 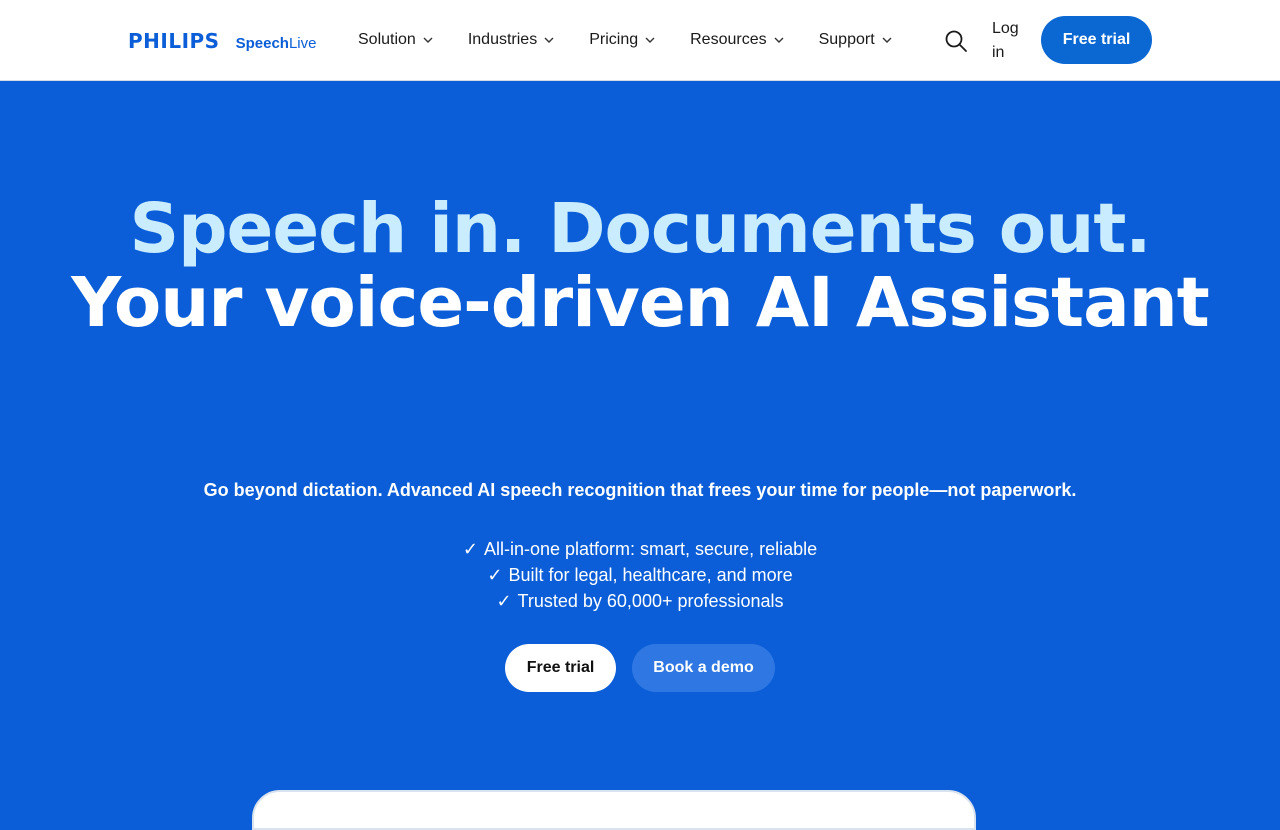 I want to click on list-item: ✓ Built for legal, healthcare, and more, so click(x=640, y=575).